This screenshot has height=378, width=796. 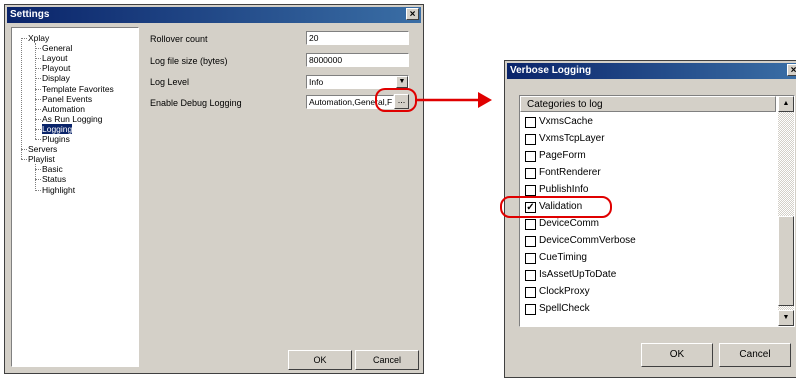 I want to click on tree-item-status: Status, so click(x=54, y=179).